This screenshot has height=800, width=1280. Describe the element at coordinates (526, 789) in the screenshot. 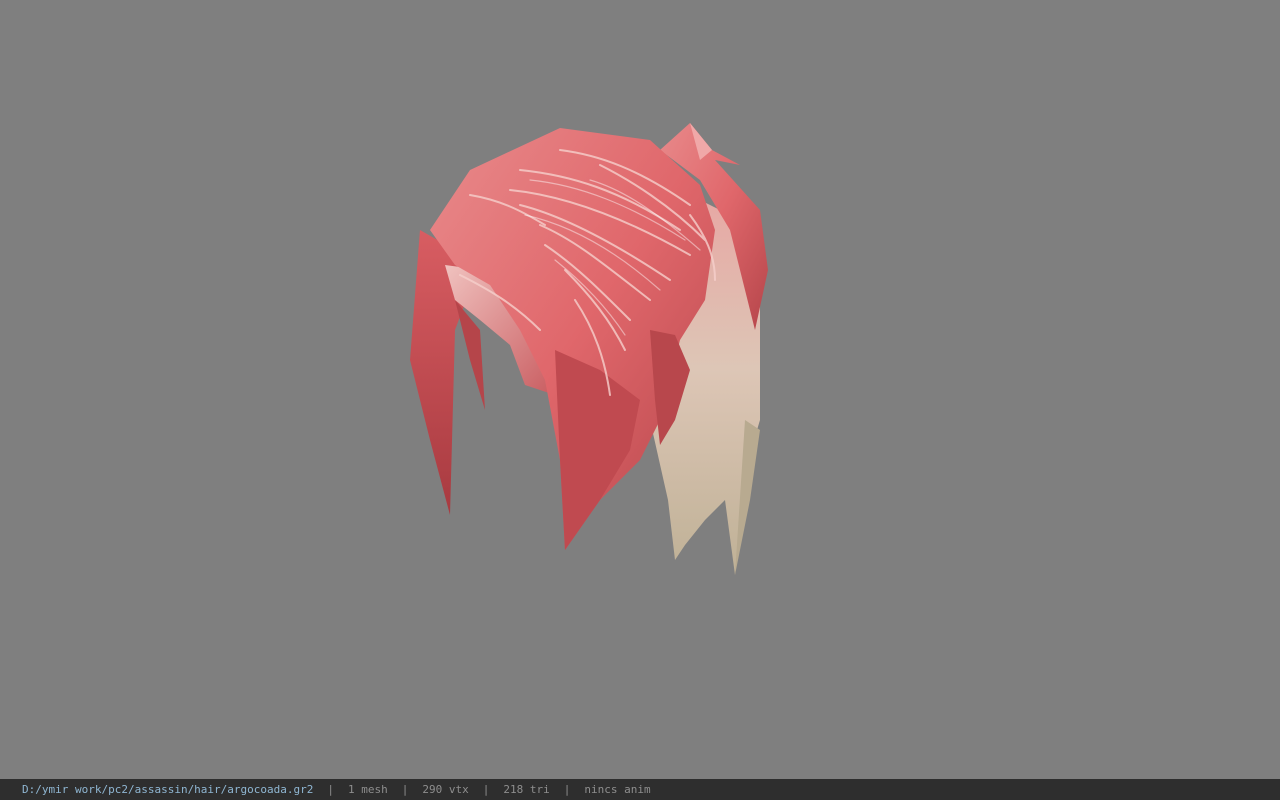

I see `triangle-count: 218 tri` at that location.